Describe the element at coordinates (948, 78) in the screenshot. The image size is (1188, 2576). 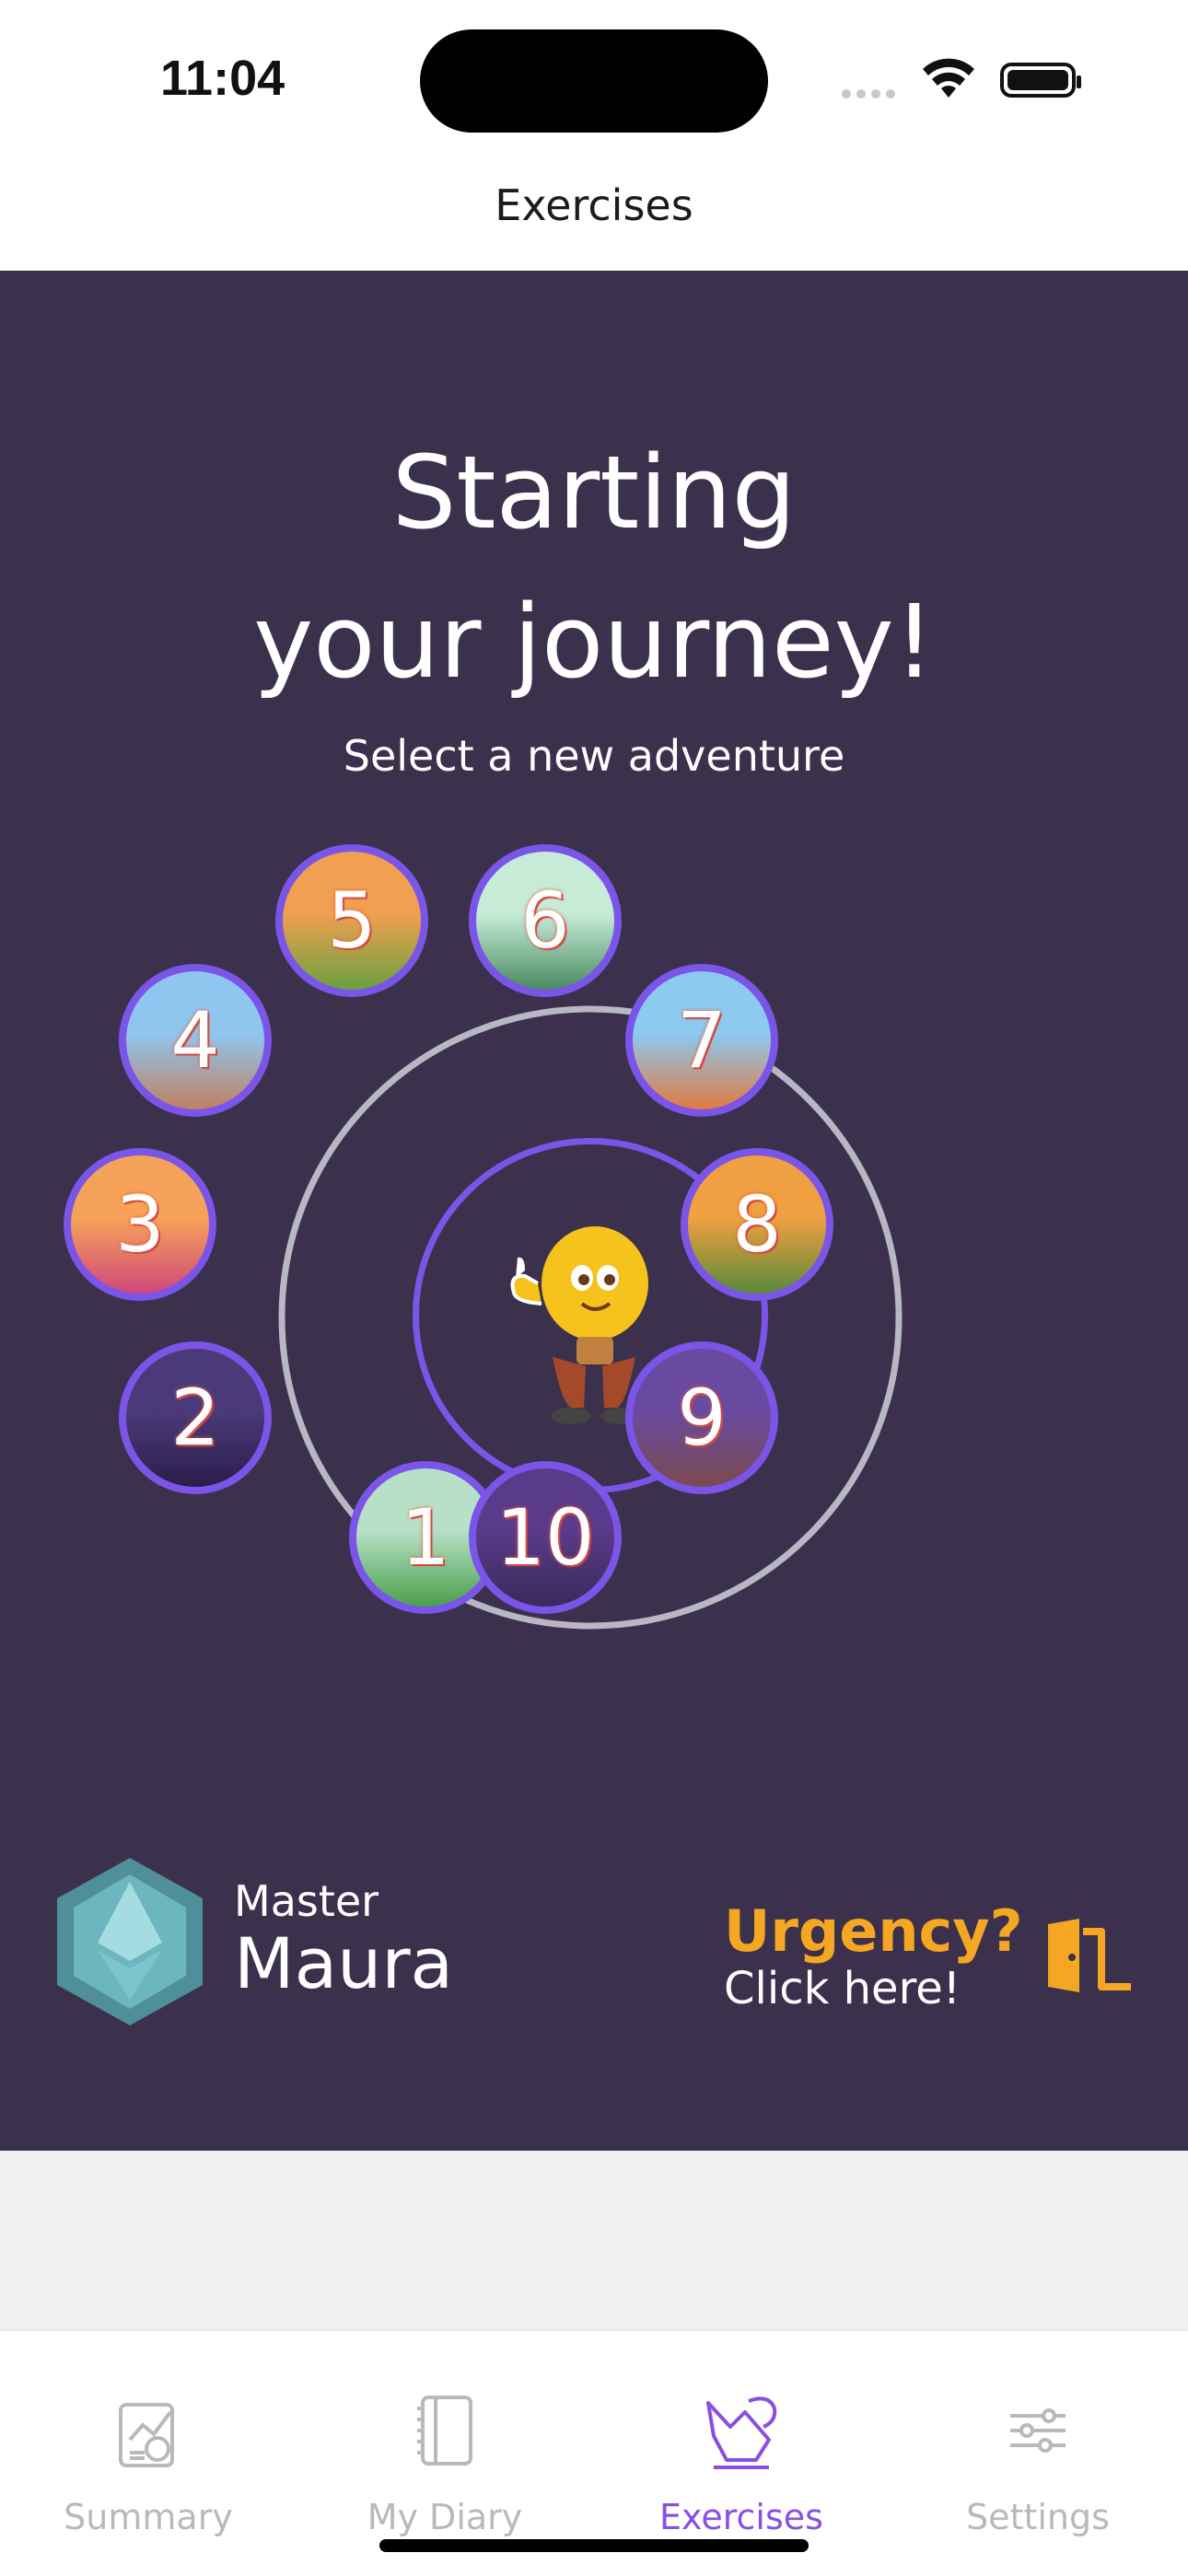
I see `wifi-icon` at that location.